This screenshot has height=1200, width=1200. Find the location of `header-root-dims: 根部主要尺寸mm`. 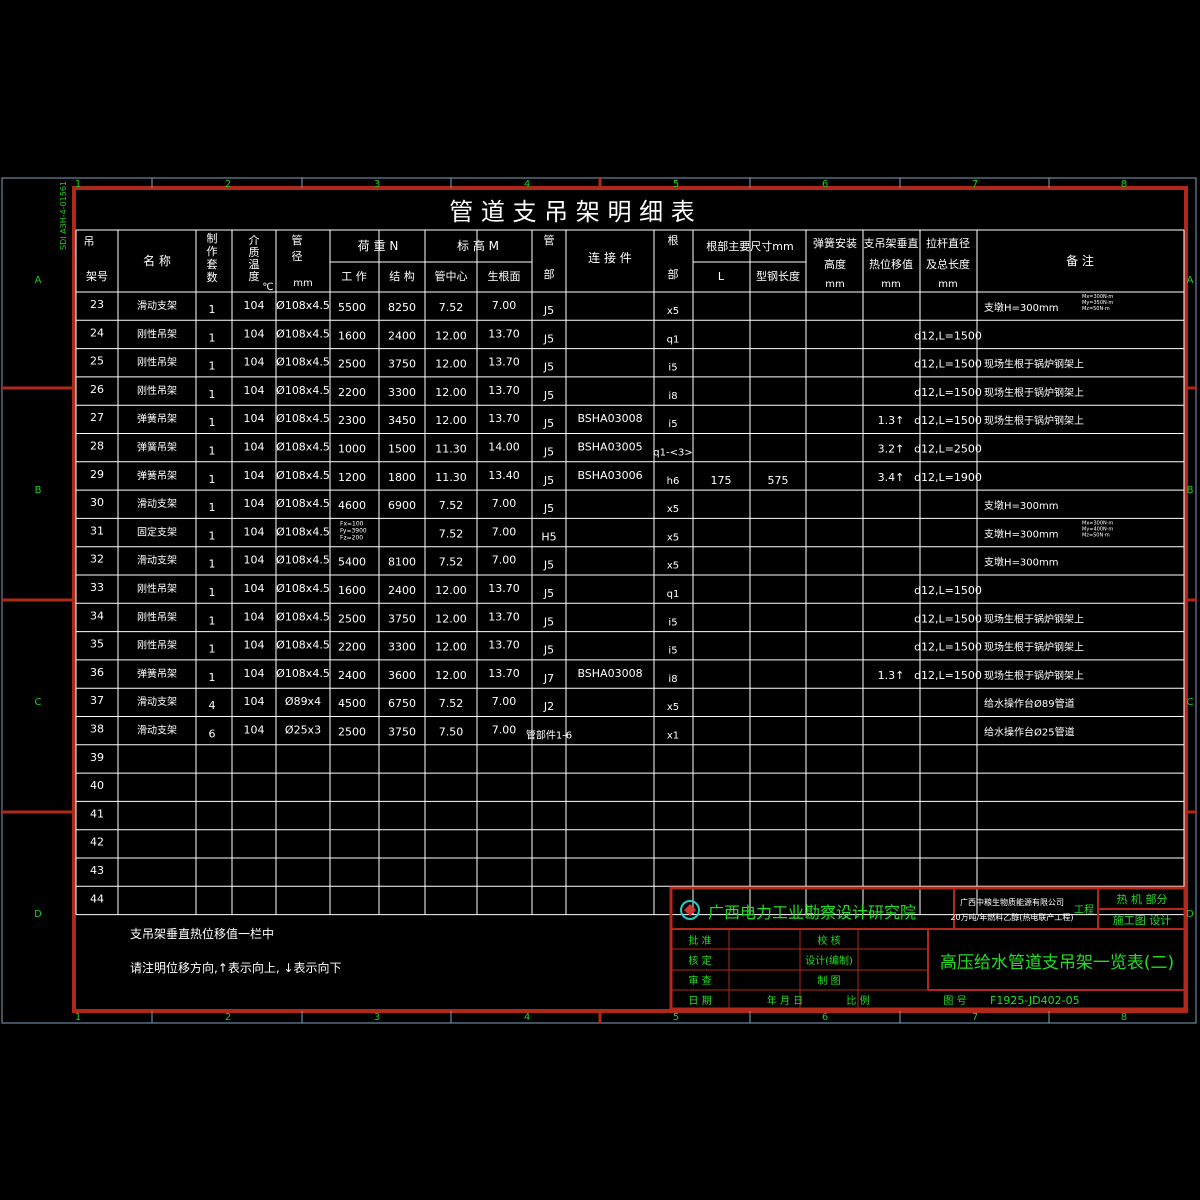

header-root-dims: 根部主要尺寸mm is located at coordinates (749, 246).